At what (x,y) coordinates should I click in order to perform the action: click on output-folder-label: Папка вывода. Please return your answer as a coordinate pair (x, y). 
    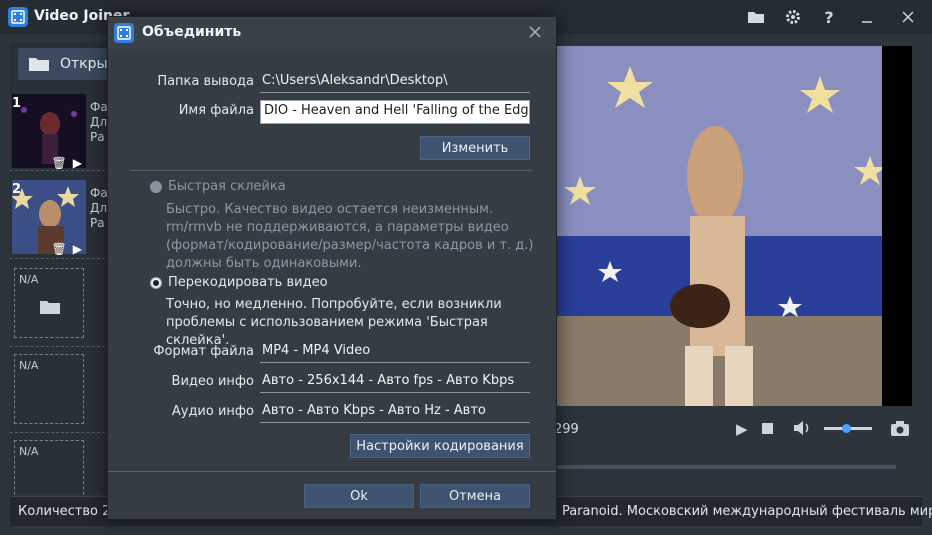
    Looking at the image, I should click on (205, 81).